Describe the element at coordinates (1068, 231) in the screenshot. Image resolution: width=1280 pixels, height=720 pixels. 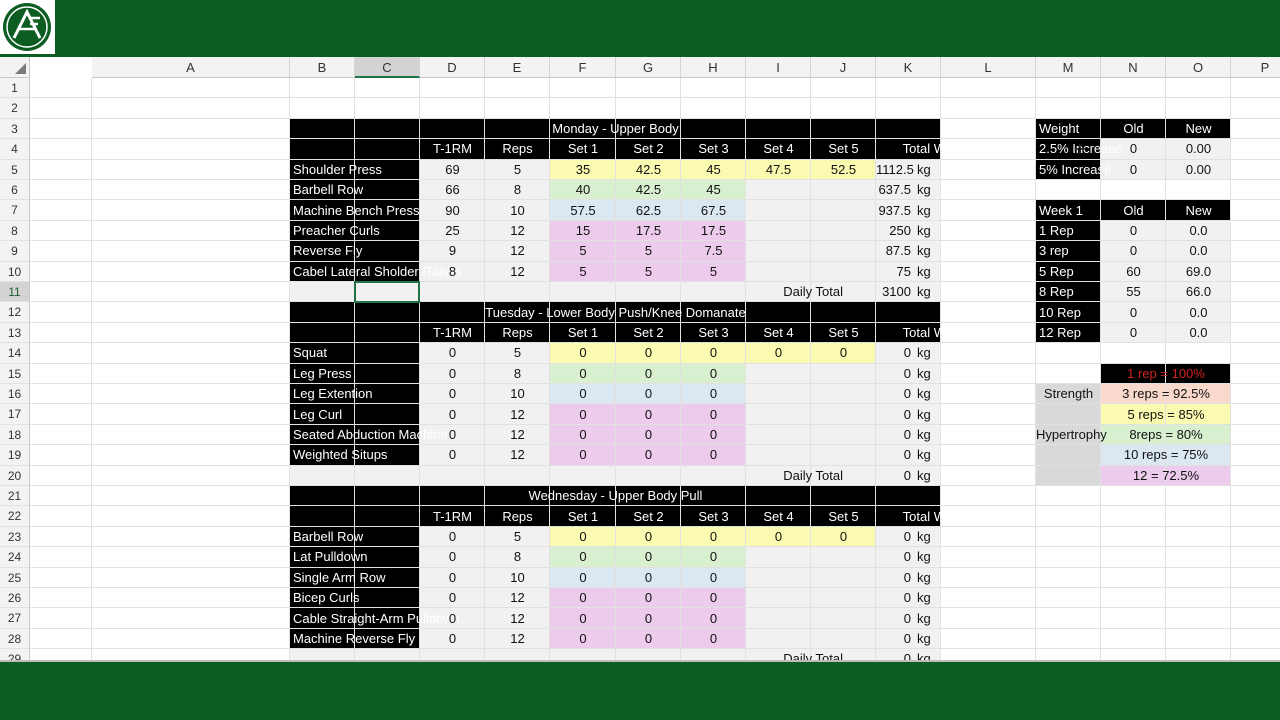
I see `rep-label: 1 Rep` at that location.